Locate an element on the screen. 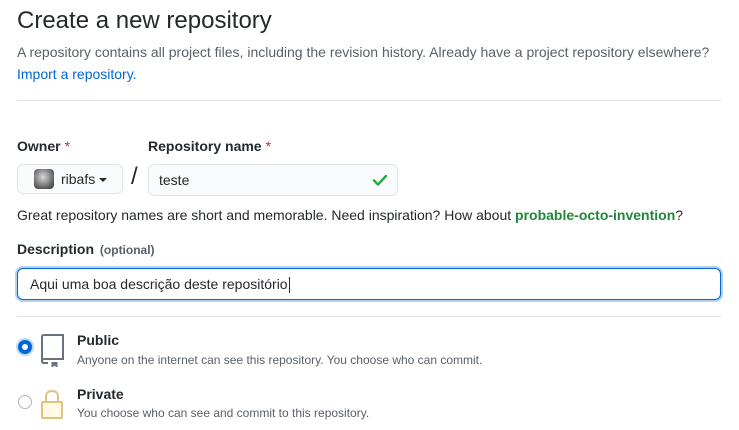 The width and height of the screenshot is (739, 430). description-divider is located at coordinates (369, 316).